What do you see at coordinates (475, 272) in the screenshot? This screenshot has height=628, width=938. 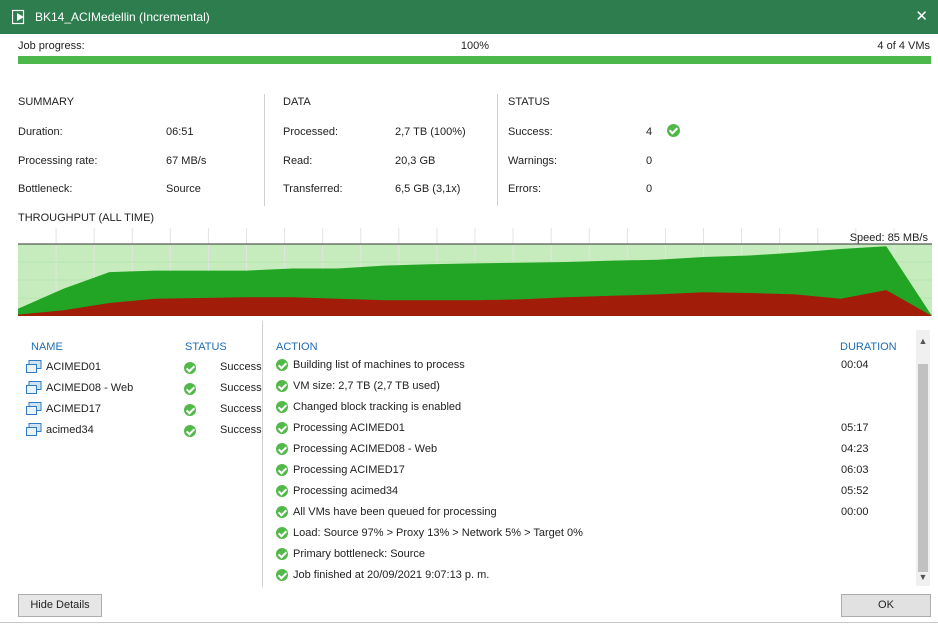 I see `throughput-chart: Speed: 85 MB/s` at bounding box center [475, 272].